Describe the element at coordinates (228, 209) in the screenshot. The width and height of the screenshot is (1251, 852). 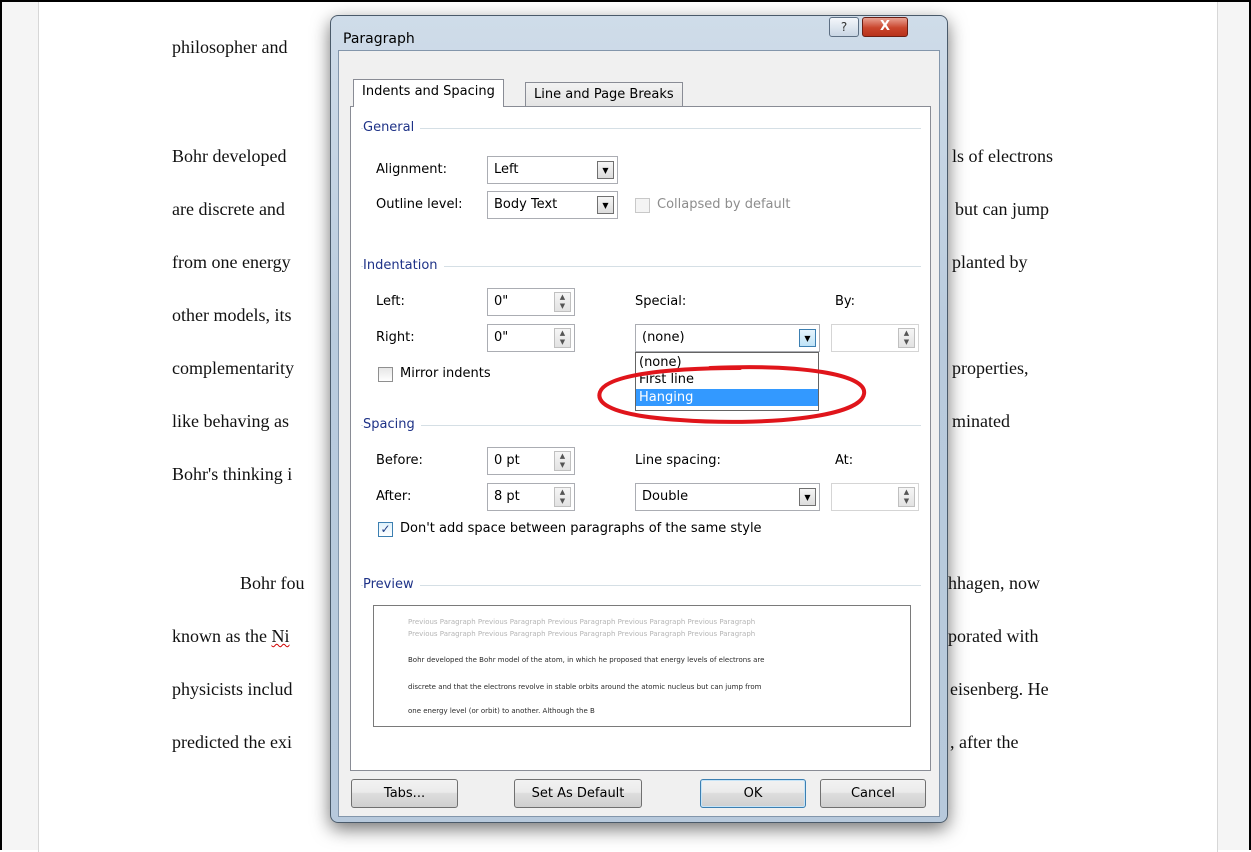
I see `doc-line: are discrete and` at that location.